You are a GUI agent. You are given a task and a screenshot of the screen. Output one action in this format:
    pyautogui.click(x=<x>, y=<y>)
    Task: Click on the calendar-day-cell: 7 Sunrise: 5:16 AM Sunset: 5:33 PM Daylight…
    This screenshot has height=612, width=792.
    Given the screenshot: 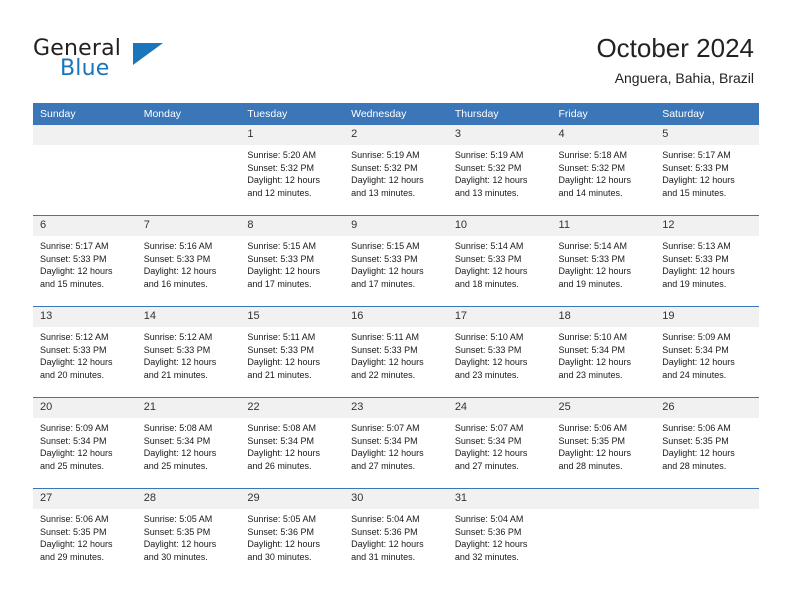 What is the action you would take?
    pyautogui.click(x=188, y=261)
    